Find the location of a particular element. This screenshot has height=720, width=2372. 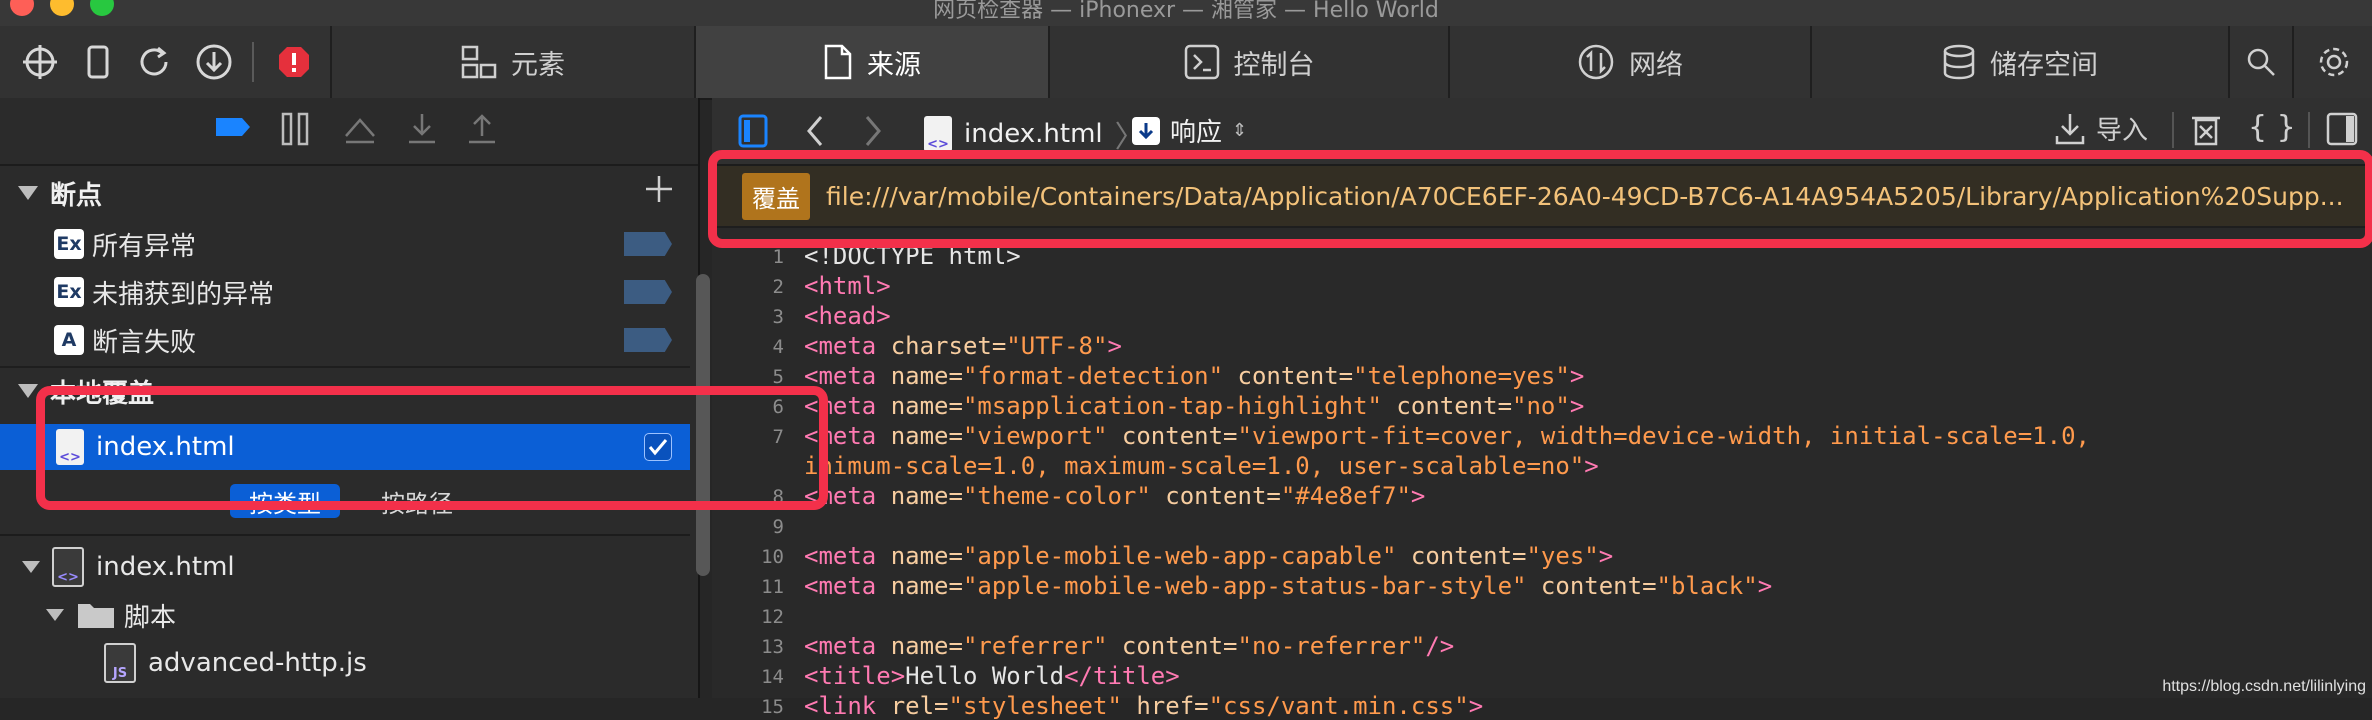

override-badge: 覆盖 is located at coordinates (776, 196).